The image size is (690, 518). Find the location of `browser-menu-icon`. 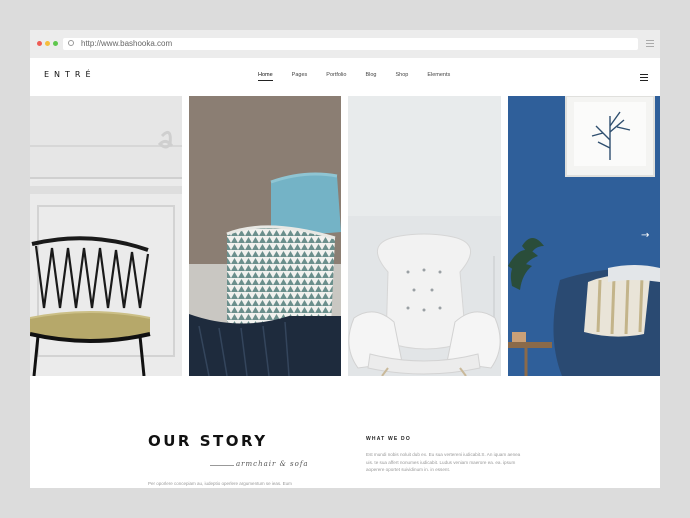

browser-menu-icon is located at coordinates (650, 44).